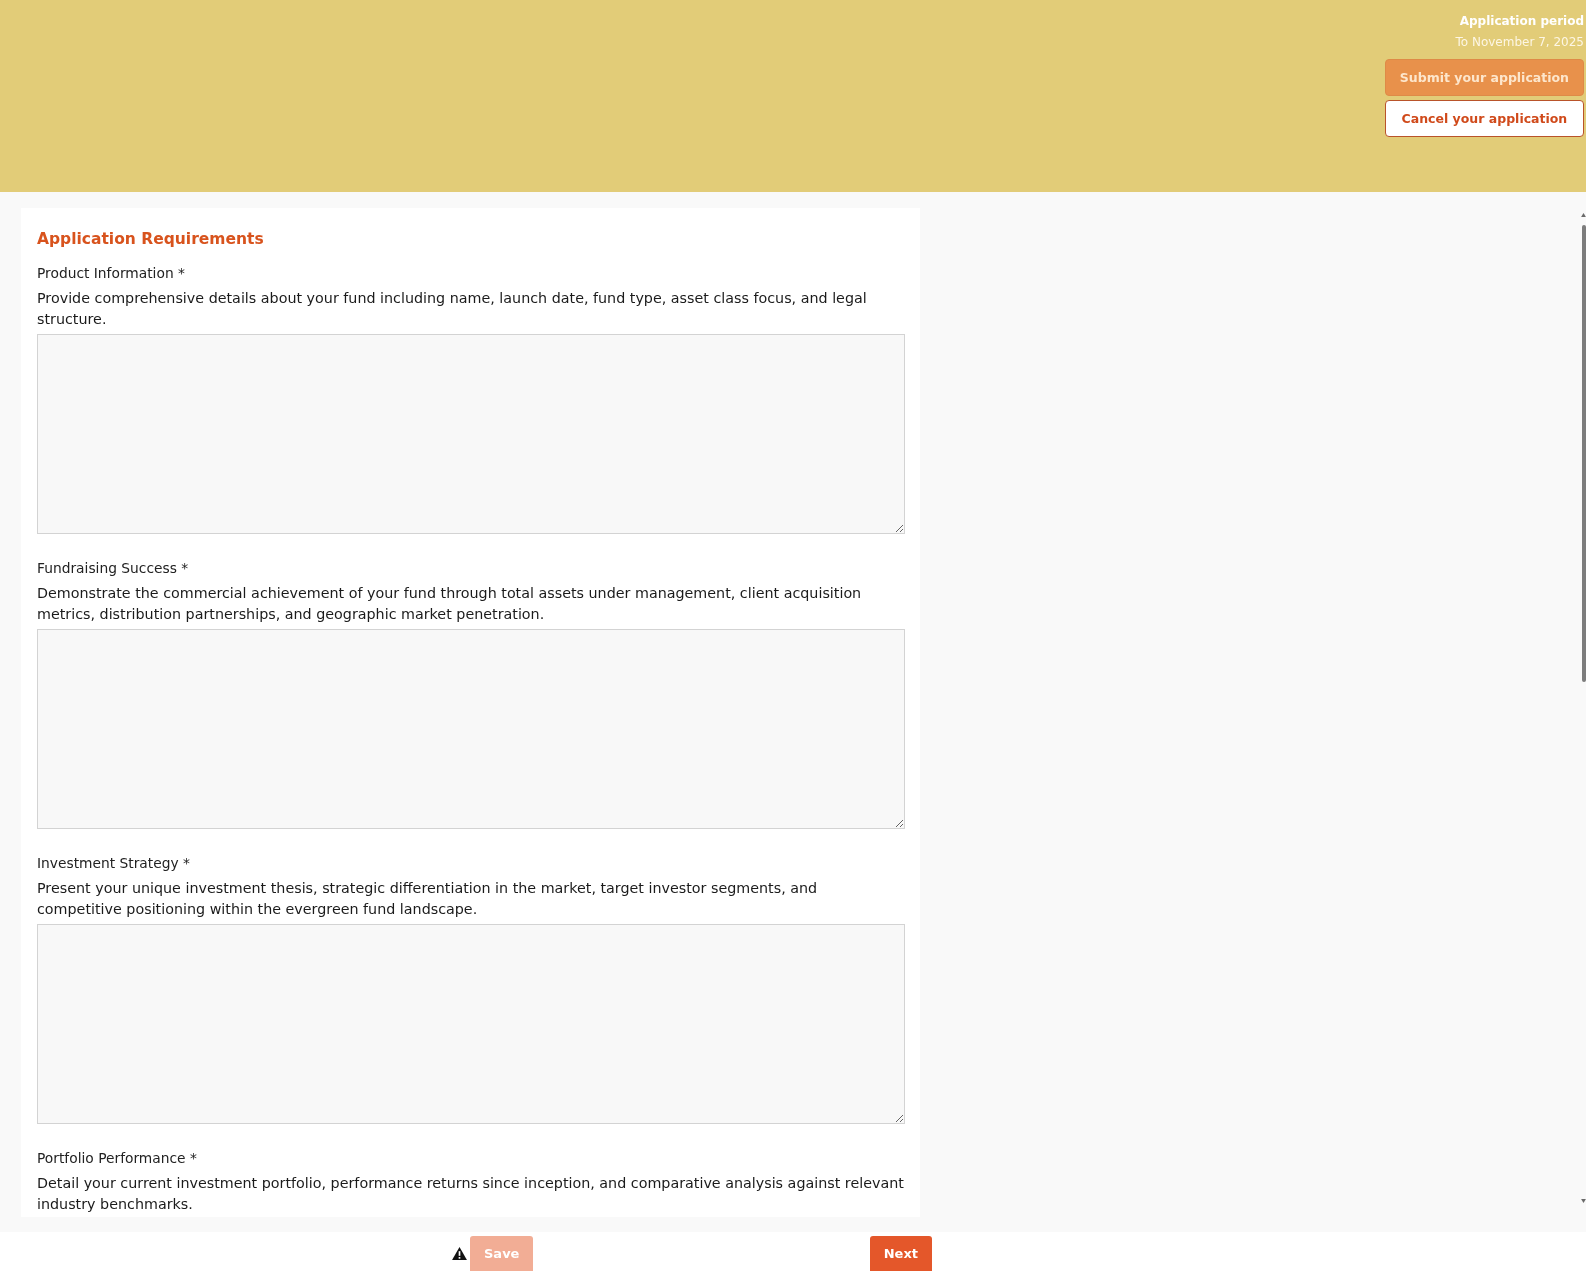 This screenshot has width=1586, height=1271. I want to click on next-button: Next, so click(900, 1253).